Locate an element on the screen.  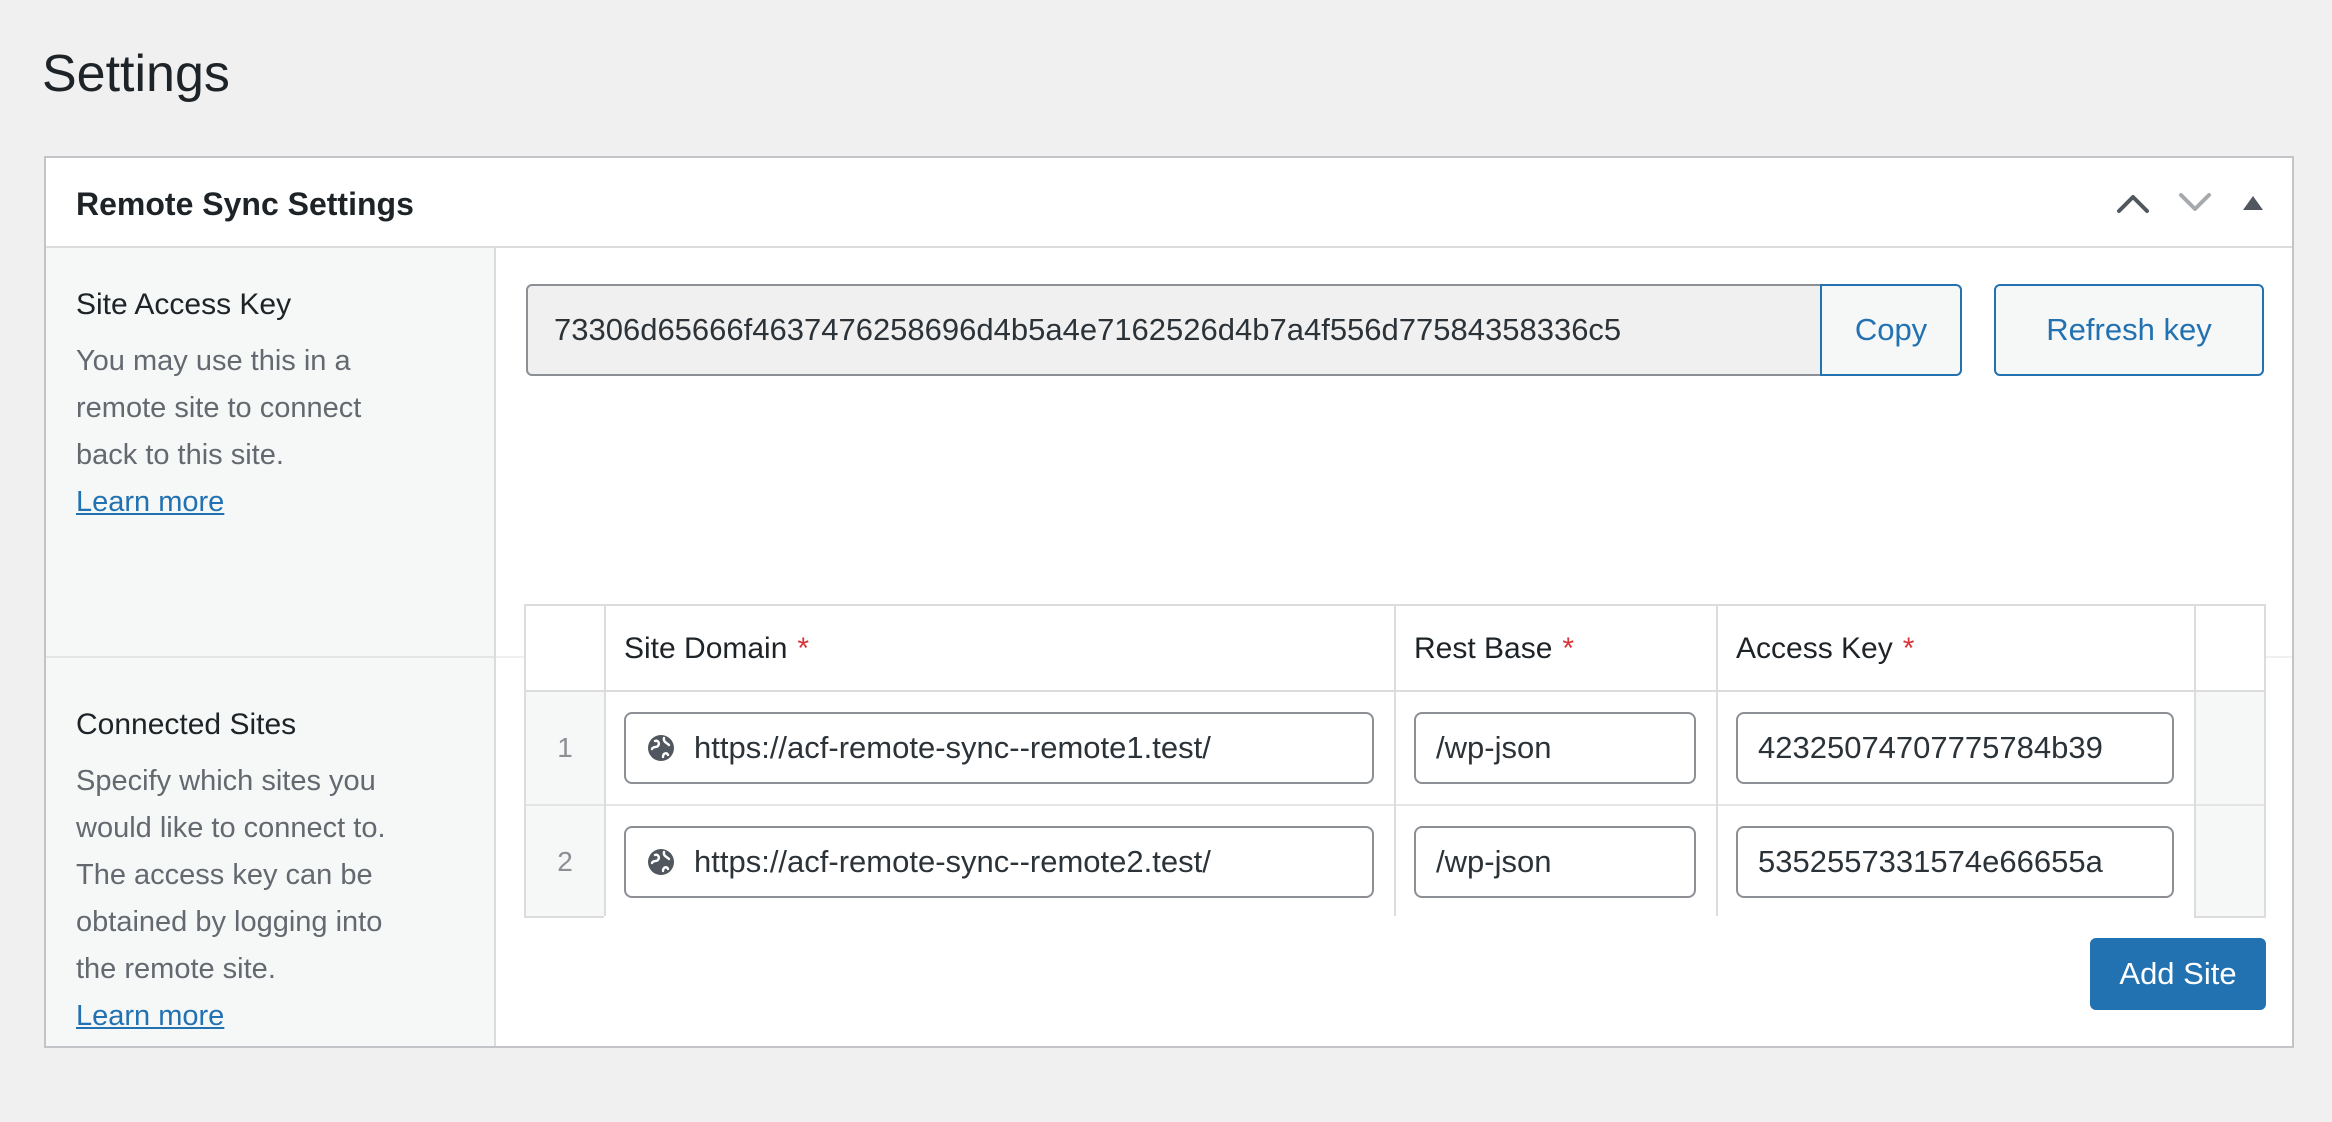
access-key-input: 42325074707775784b39 is located at coordinates (1955, 748).